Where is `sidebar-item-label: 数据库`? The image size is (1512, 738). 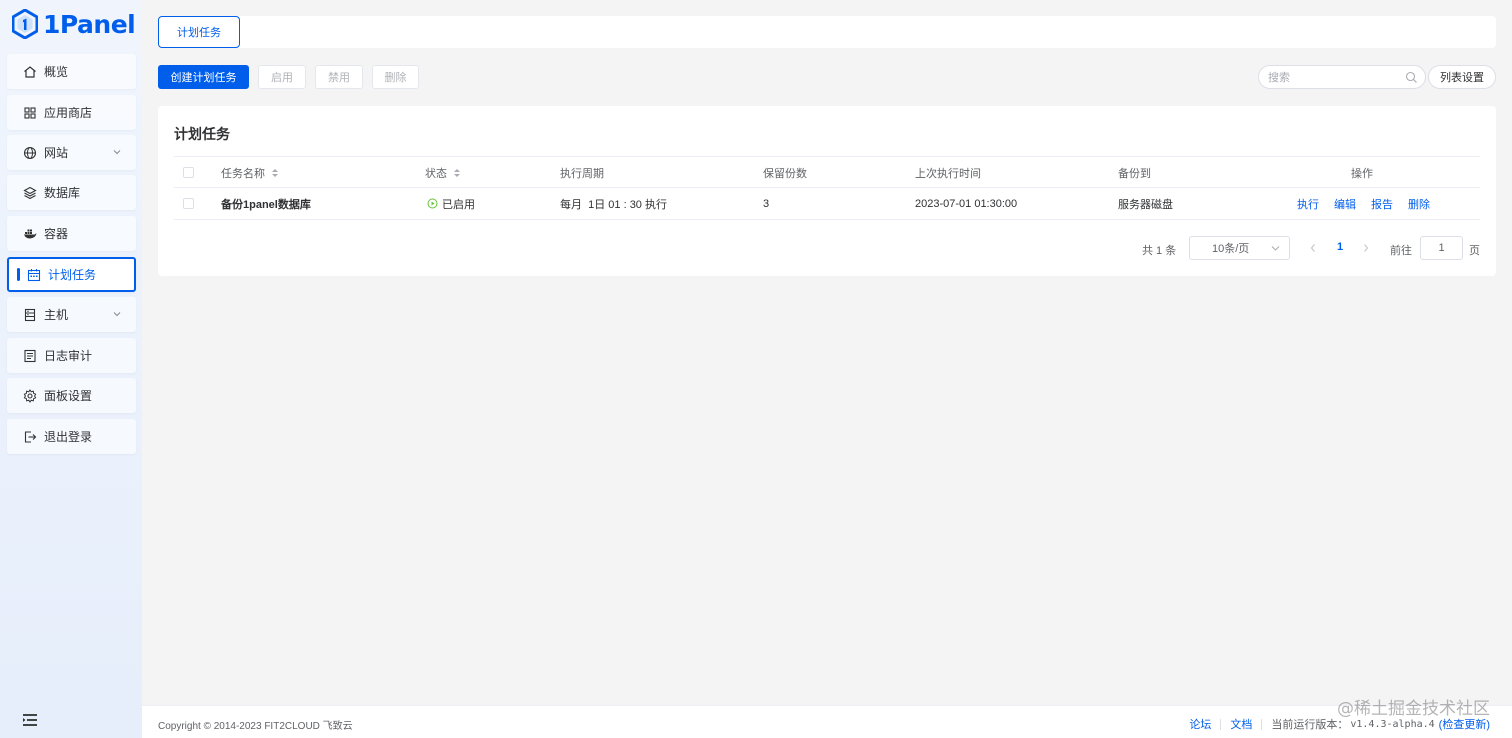 sidebar-item-label: 数据库 is located at coordinates (62, 193).